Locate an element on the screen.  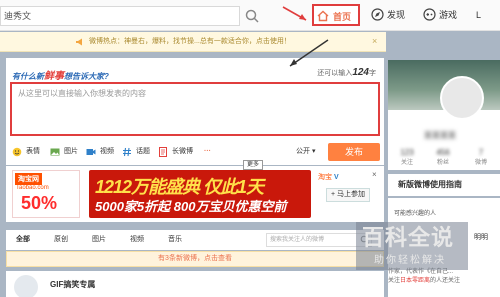
ad-more-button: 更多 is located at coordinates (253, 165).